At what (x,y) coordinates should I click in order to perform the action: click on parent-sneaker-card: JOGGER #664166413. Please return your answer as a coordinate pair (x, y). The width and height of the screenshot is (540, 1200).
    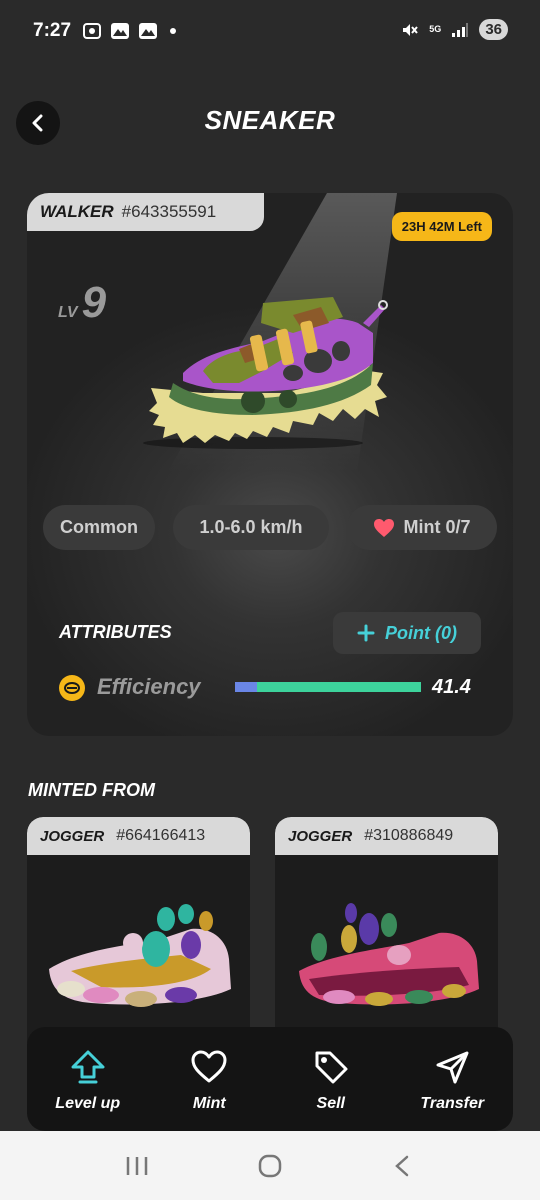
    Looking at the image, I should click on (138, 937).